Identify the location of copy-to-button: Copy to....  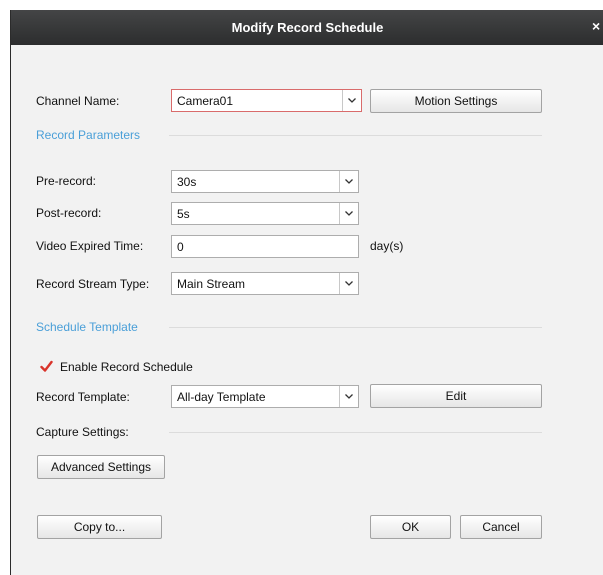
(99, 527).